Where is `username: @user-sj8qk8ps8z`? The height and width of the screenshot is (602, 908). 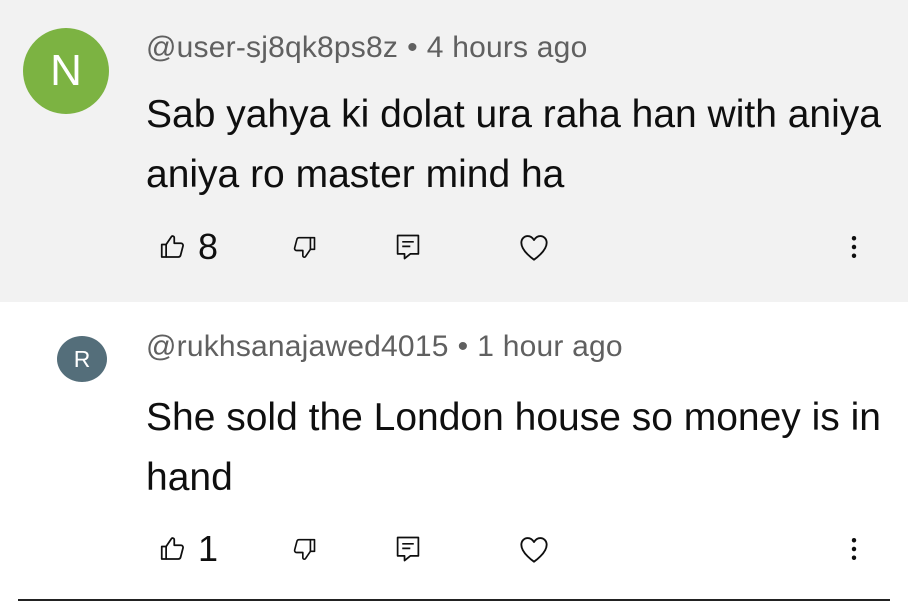
username: @user-sj8qk8ps8z is located at coordinates (272, 47).